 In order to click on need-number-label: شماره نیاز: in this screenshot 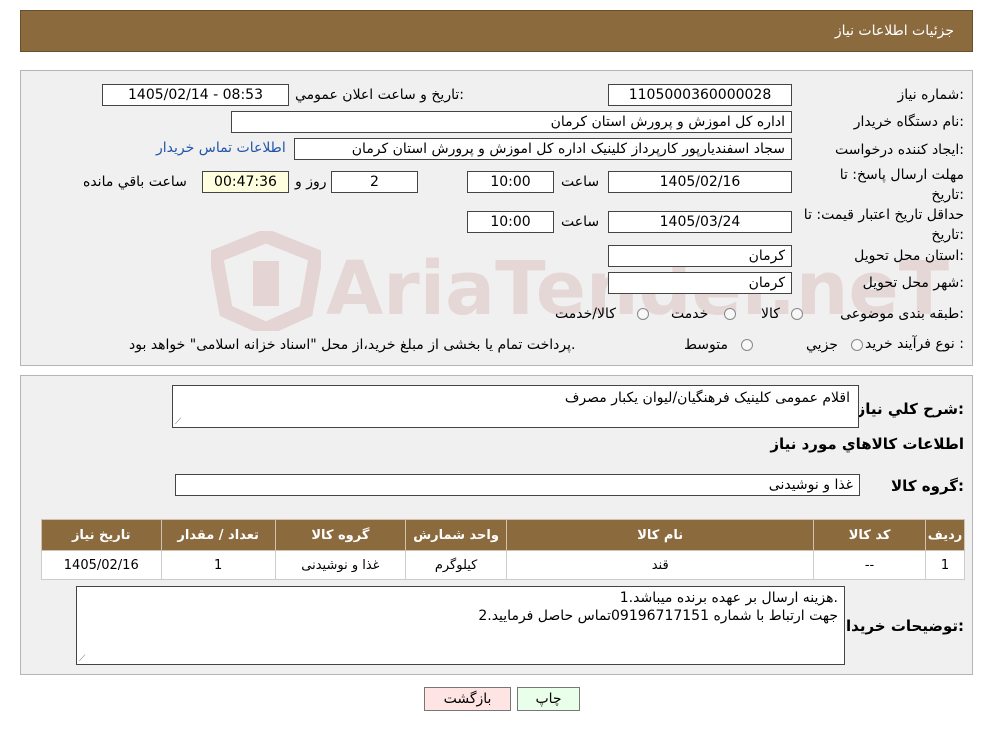, I will do `click(930, 95)`.